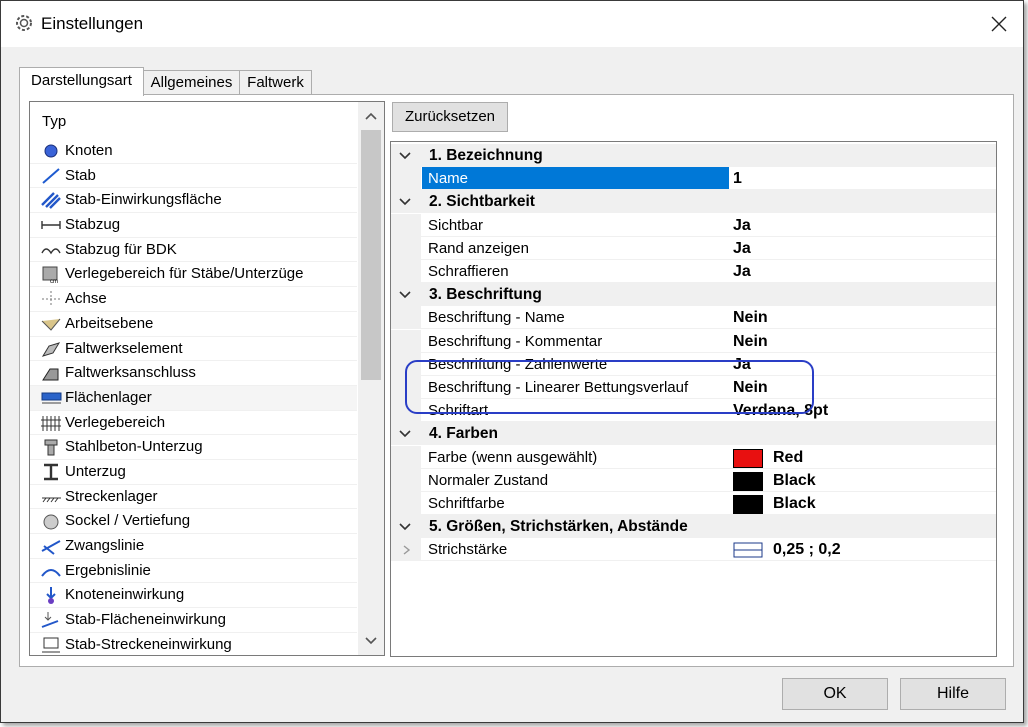 The image size is (1028, 727). What do you see at coordinates (193, 497) in the screenshot?
I see `list-item: Streckenlager` at bounding box center [193, 497].